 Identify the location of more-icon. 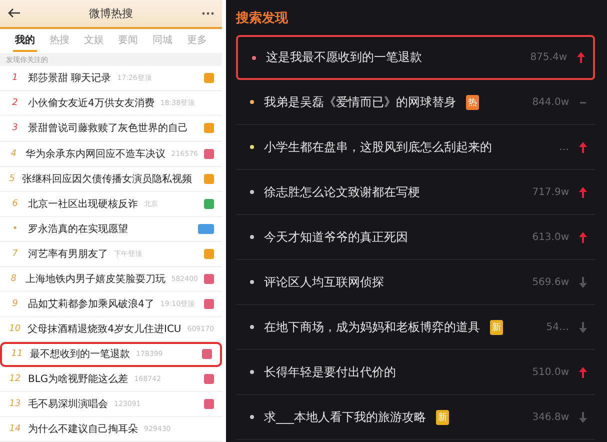
(208, 13).